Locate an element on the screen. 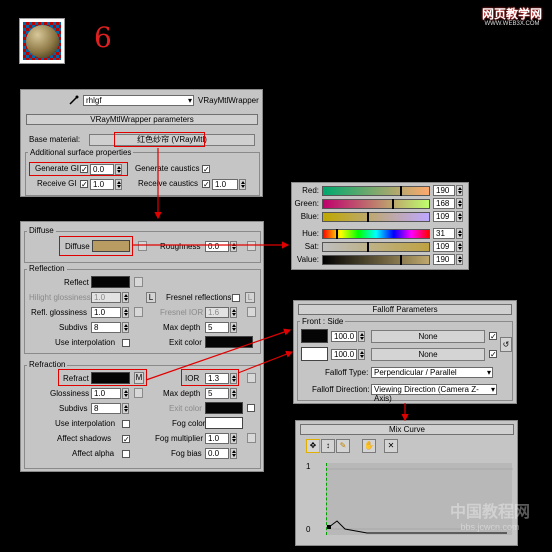 The height and width of the screenshot is (552, 552). picker-red-spinner is located at coordinates (459, 190).